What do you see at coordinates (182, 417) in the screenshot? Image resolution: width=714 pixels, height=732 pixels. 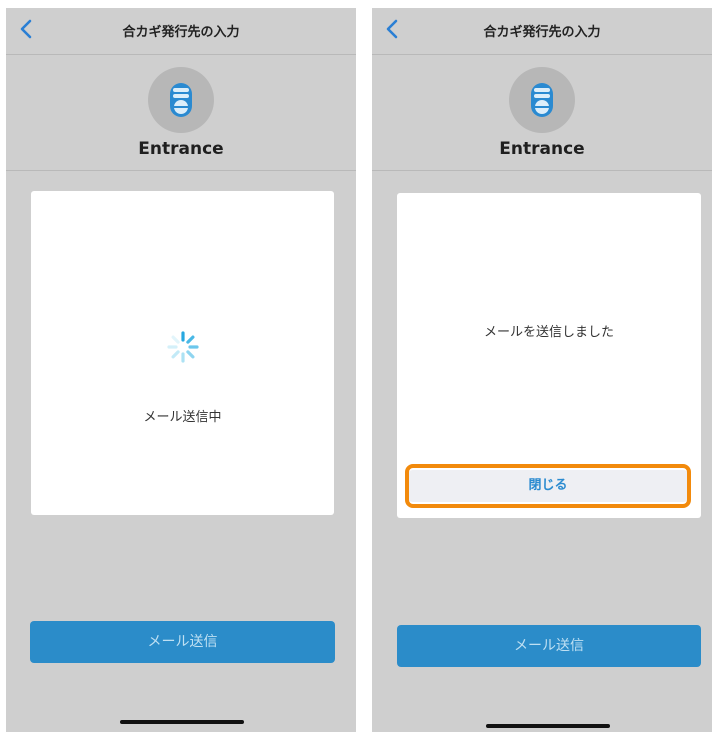 I see `sending-status: メール送信中` at bounding box center [182, 417].